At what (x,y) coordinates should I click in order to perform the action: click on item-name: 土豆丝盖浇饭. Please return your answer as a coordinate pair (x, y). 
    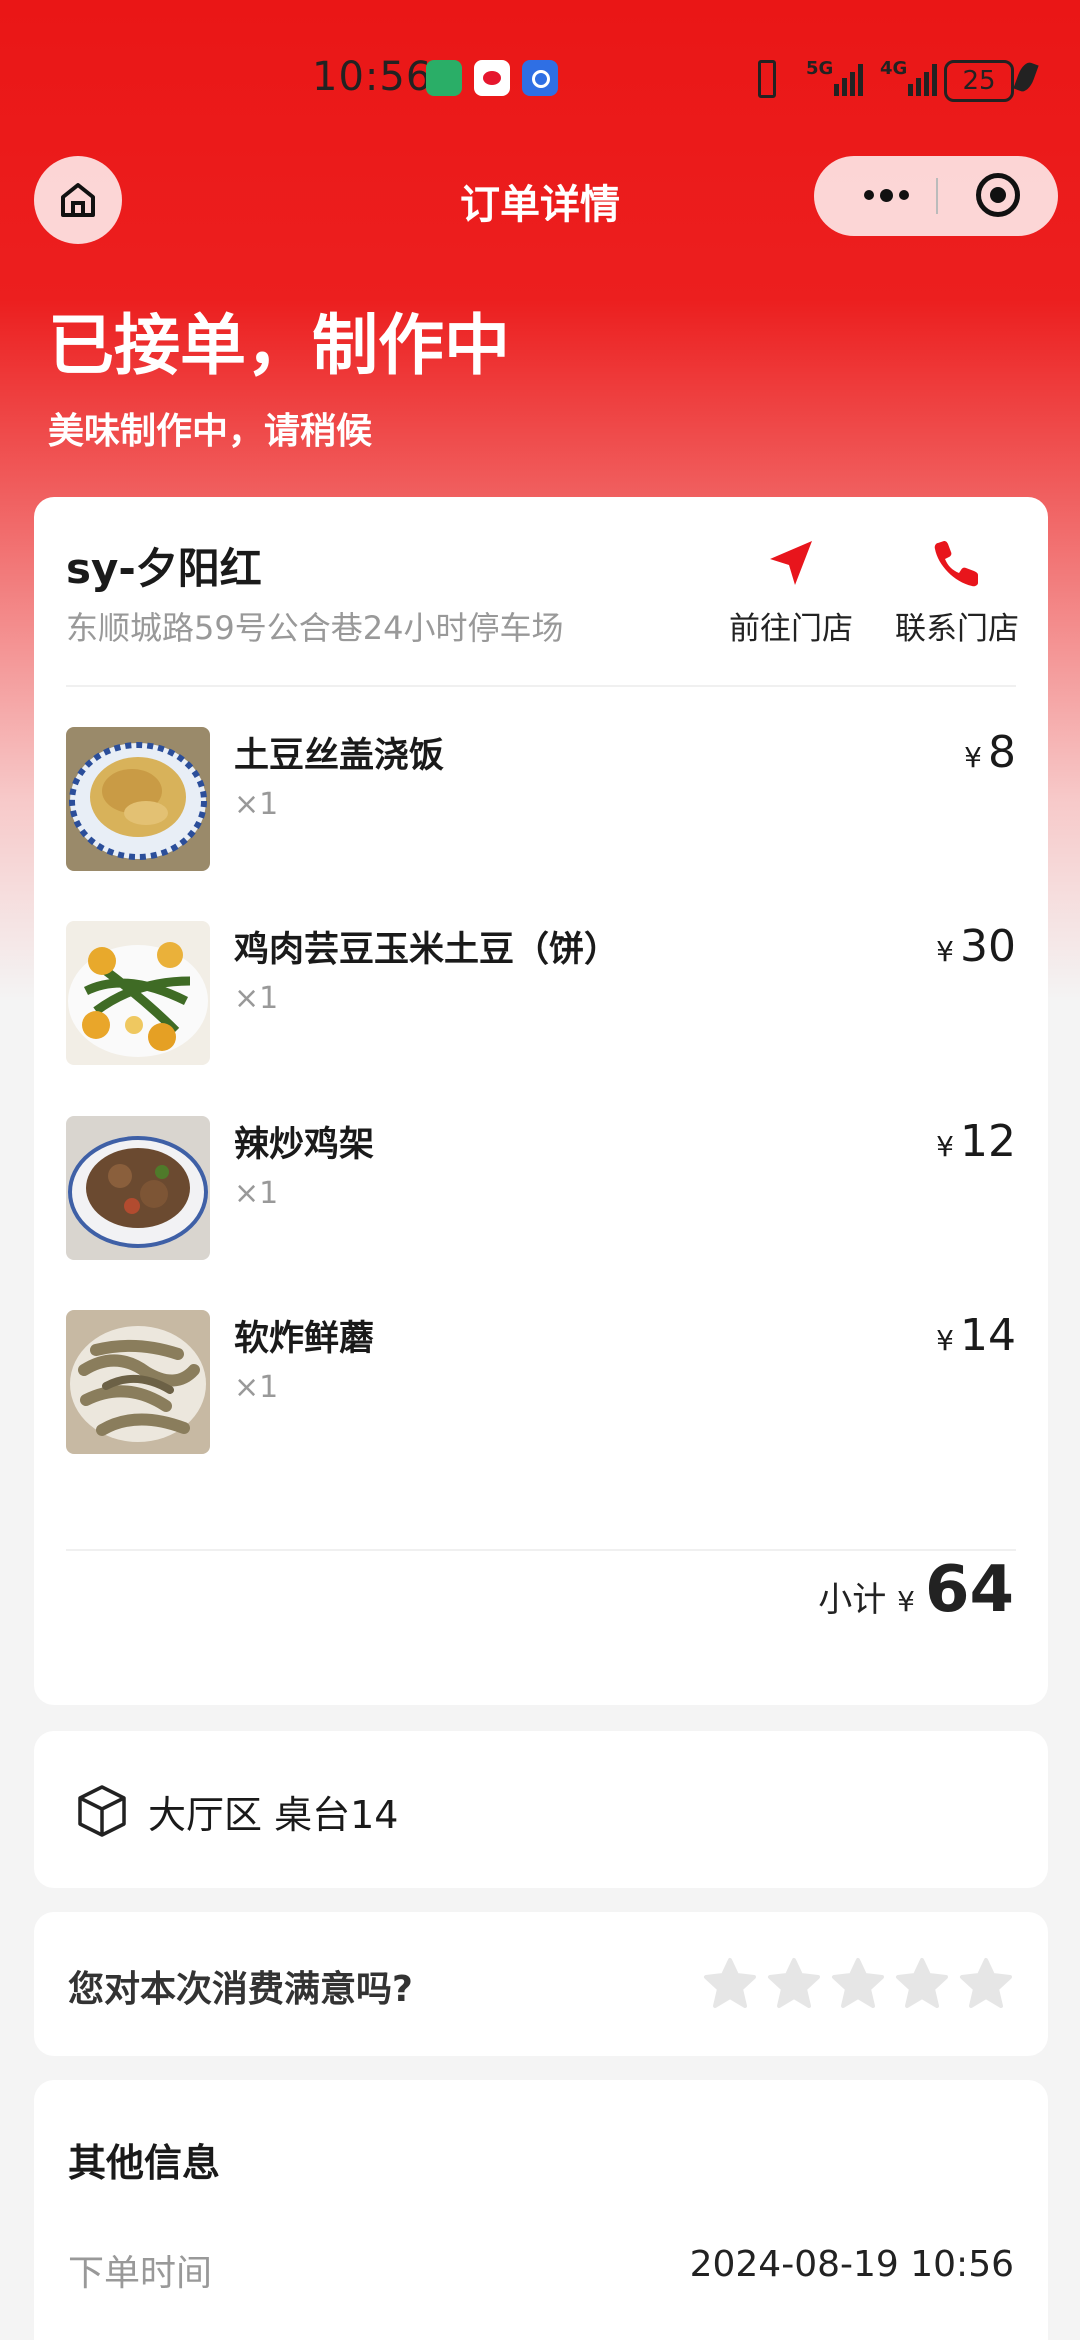
    Looking at the image, I should click on (339, 756).